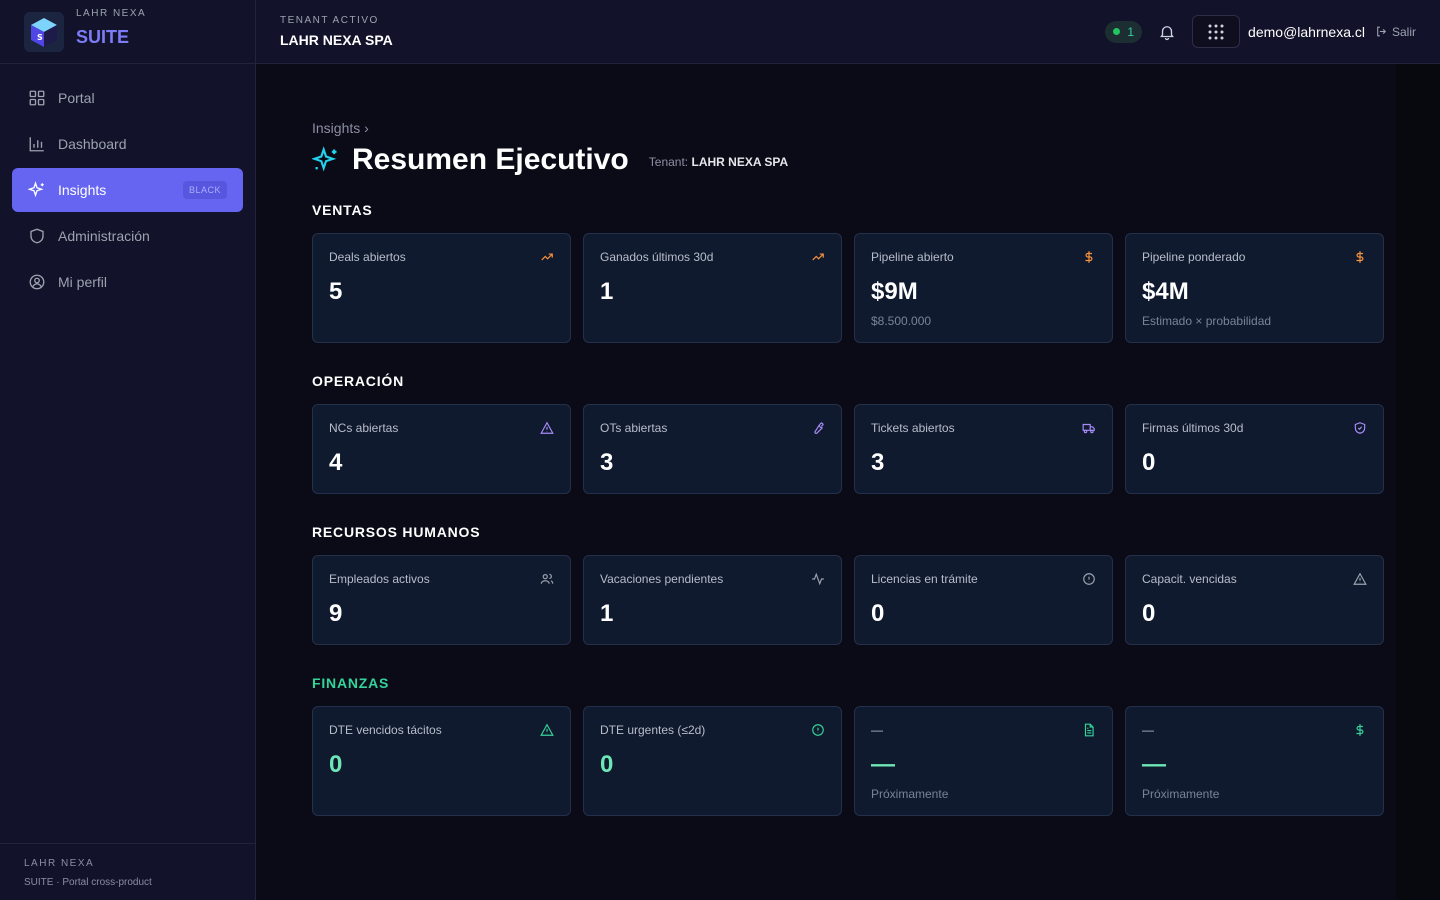  Describe the element at coordinates (324, 159) in the screenshot. I see `sparkles-icon` at that location.